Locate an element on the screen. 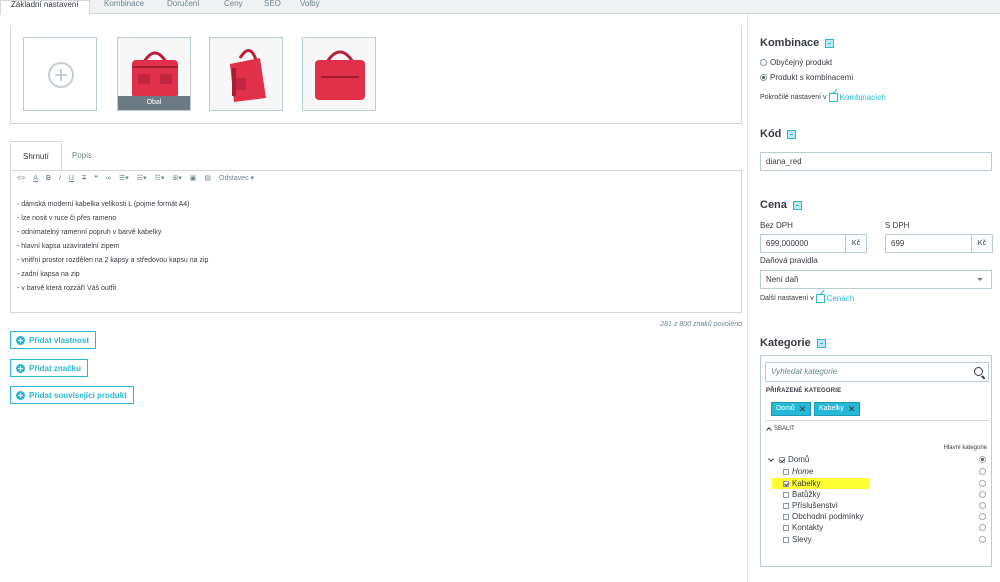  tab-shipping: Doručení is located at coordinates (183, 7).